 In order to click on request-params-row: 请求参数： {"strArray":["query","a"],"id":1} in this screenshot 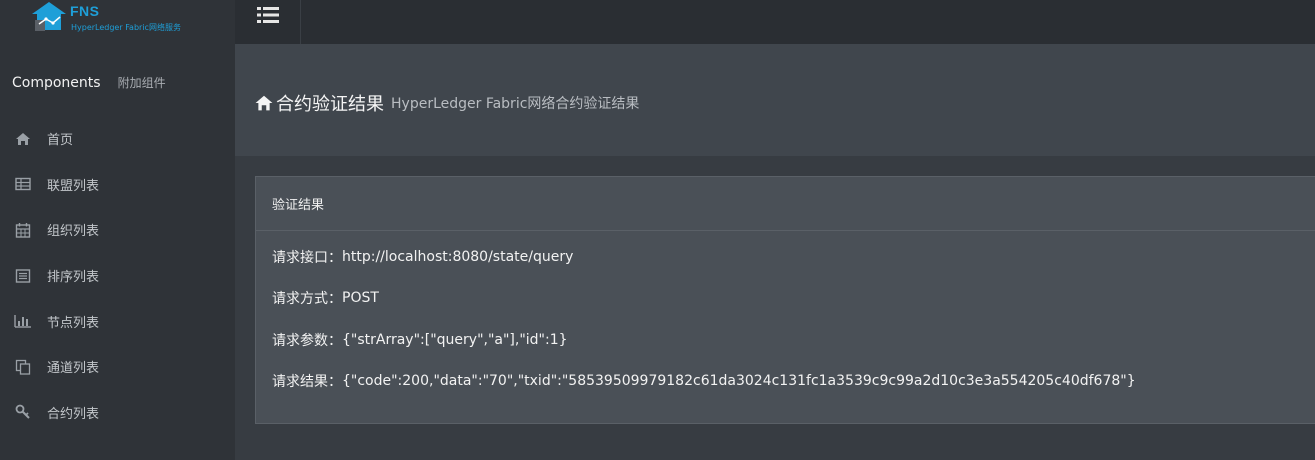, I will do `click(793, 340)`.